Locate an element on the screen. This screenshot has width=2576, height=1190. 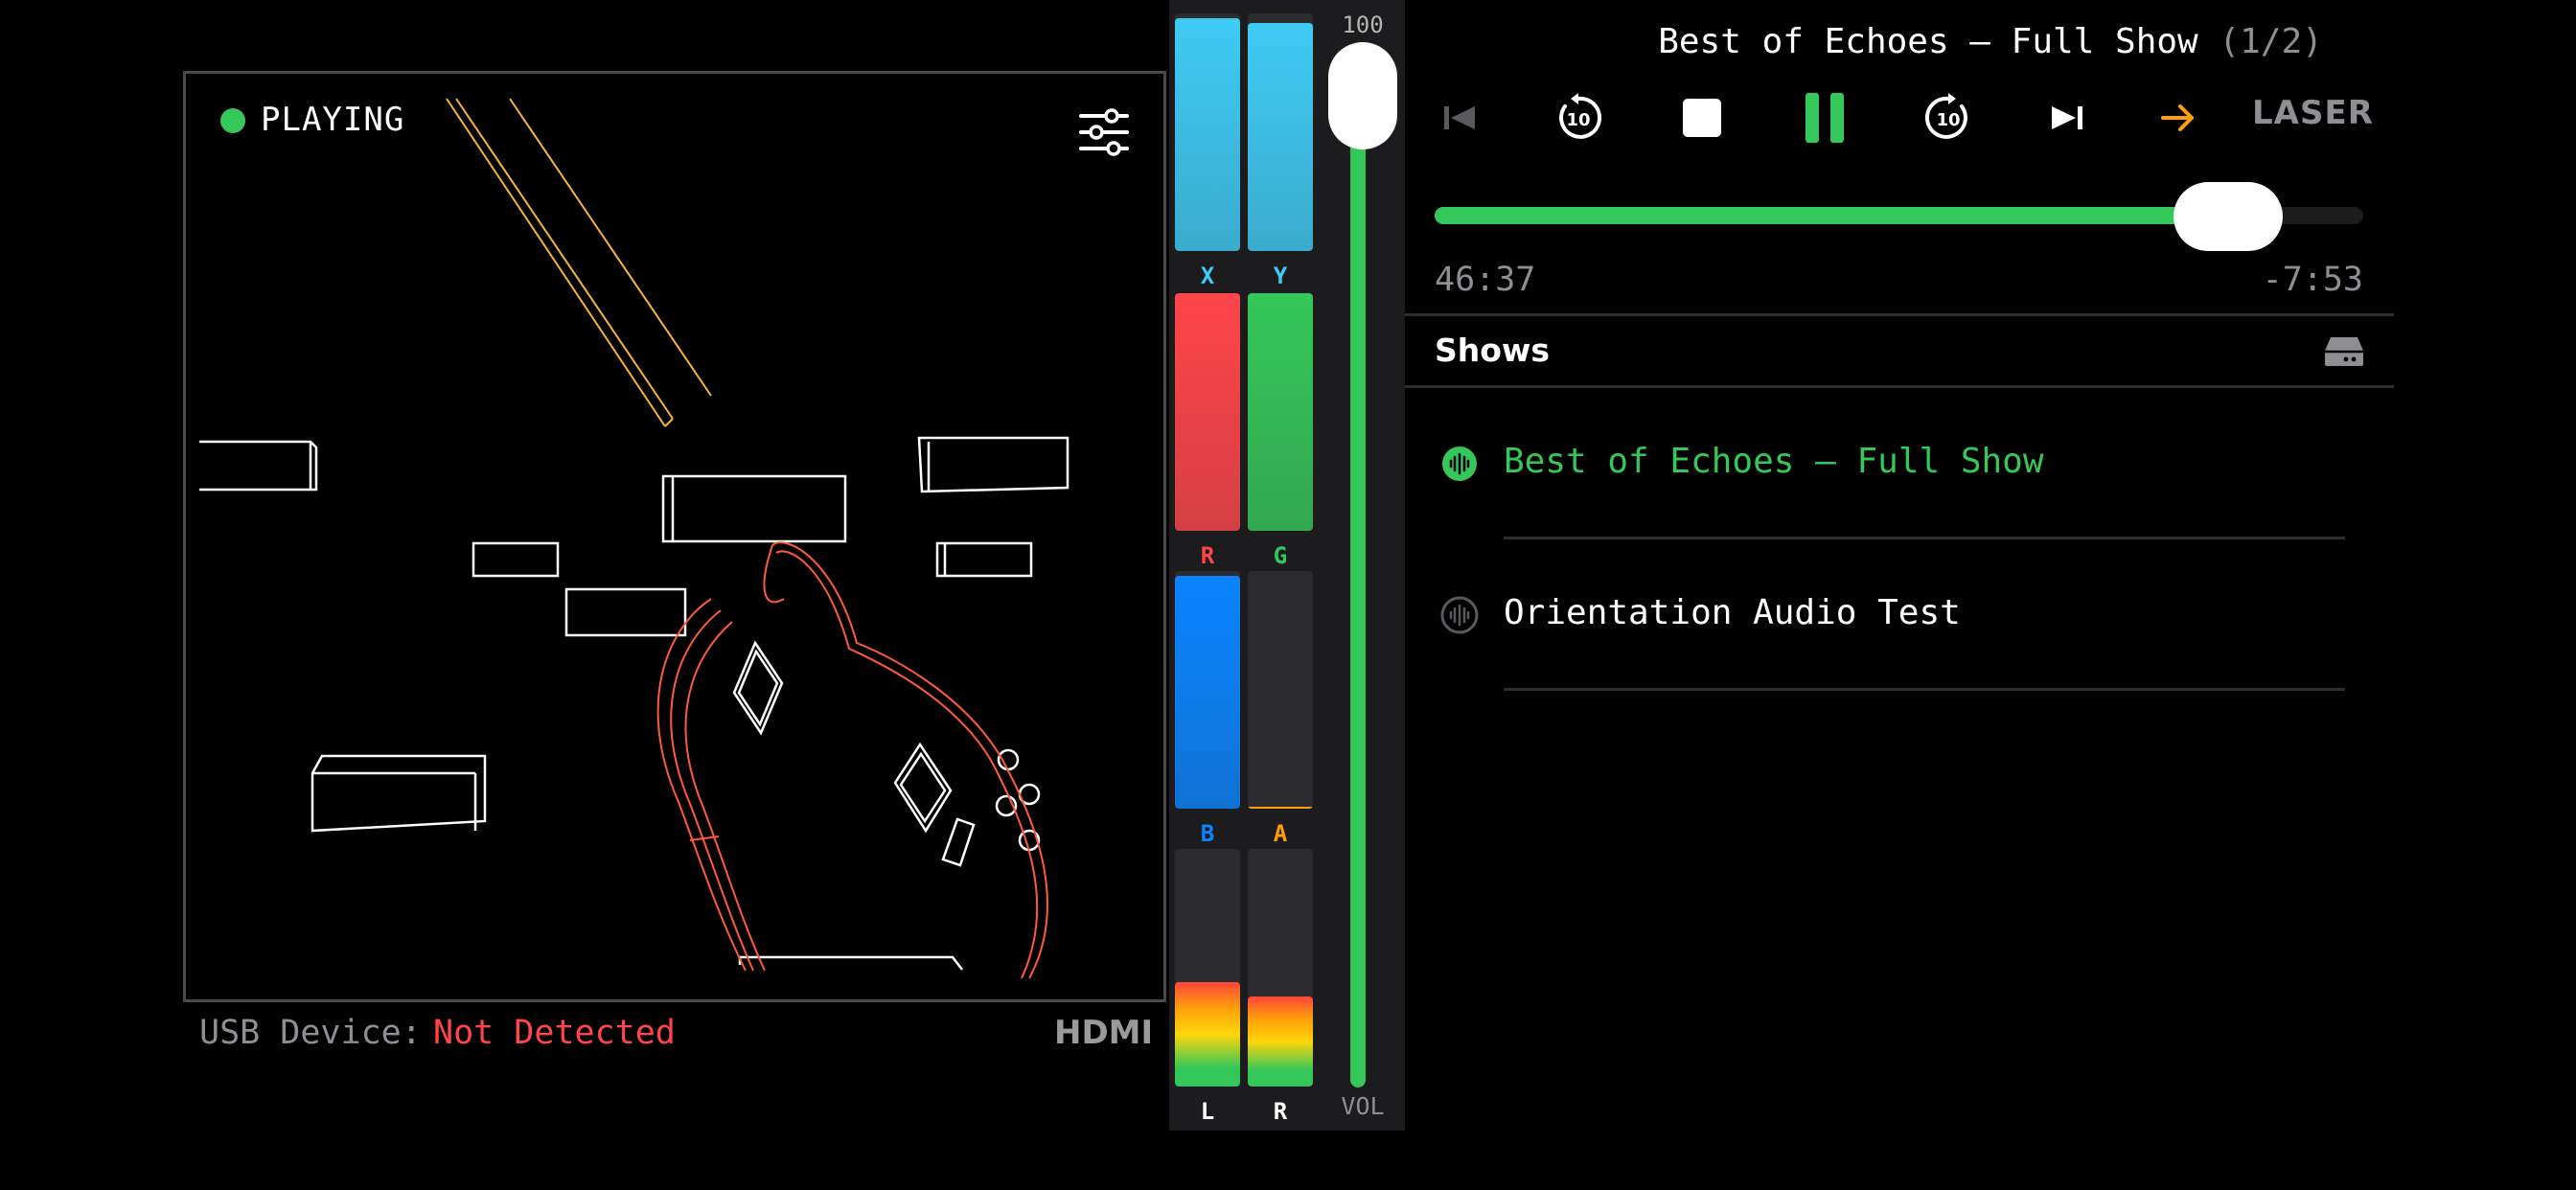
rewind-10-icon: 10 is located at coordinates (1580, 116).